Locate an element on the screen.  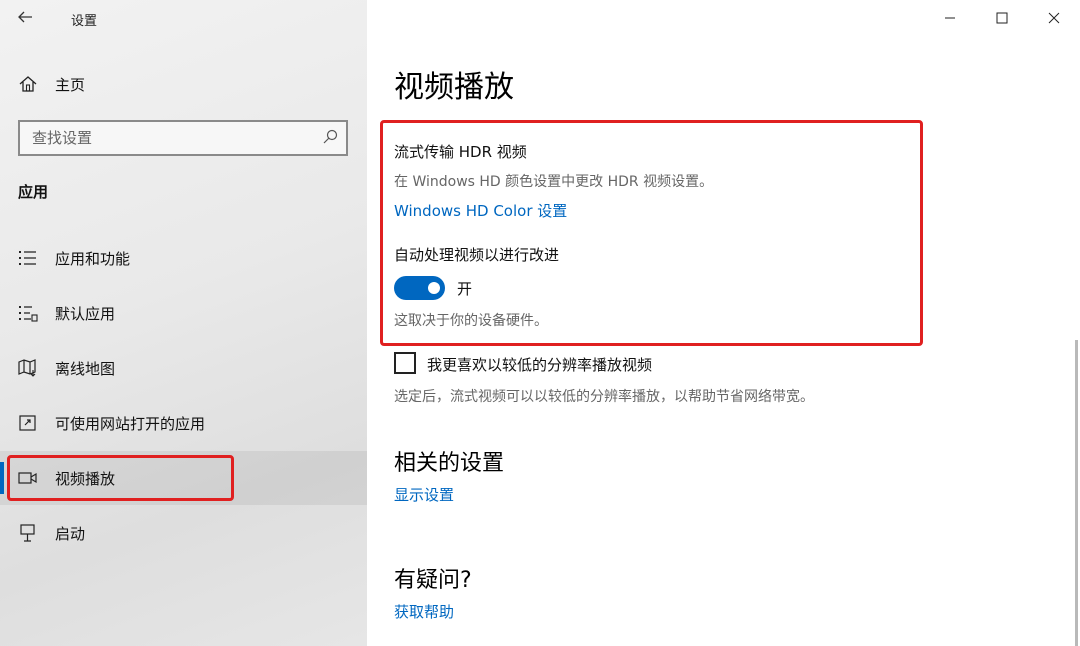
home-icon is located at coordinates (28, 84).